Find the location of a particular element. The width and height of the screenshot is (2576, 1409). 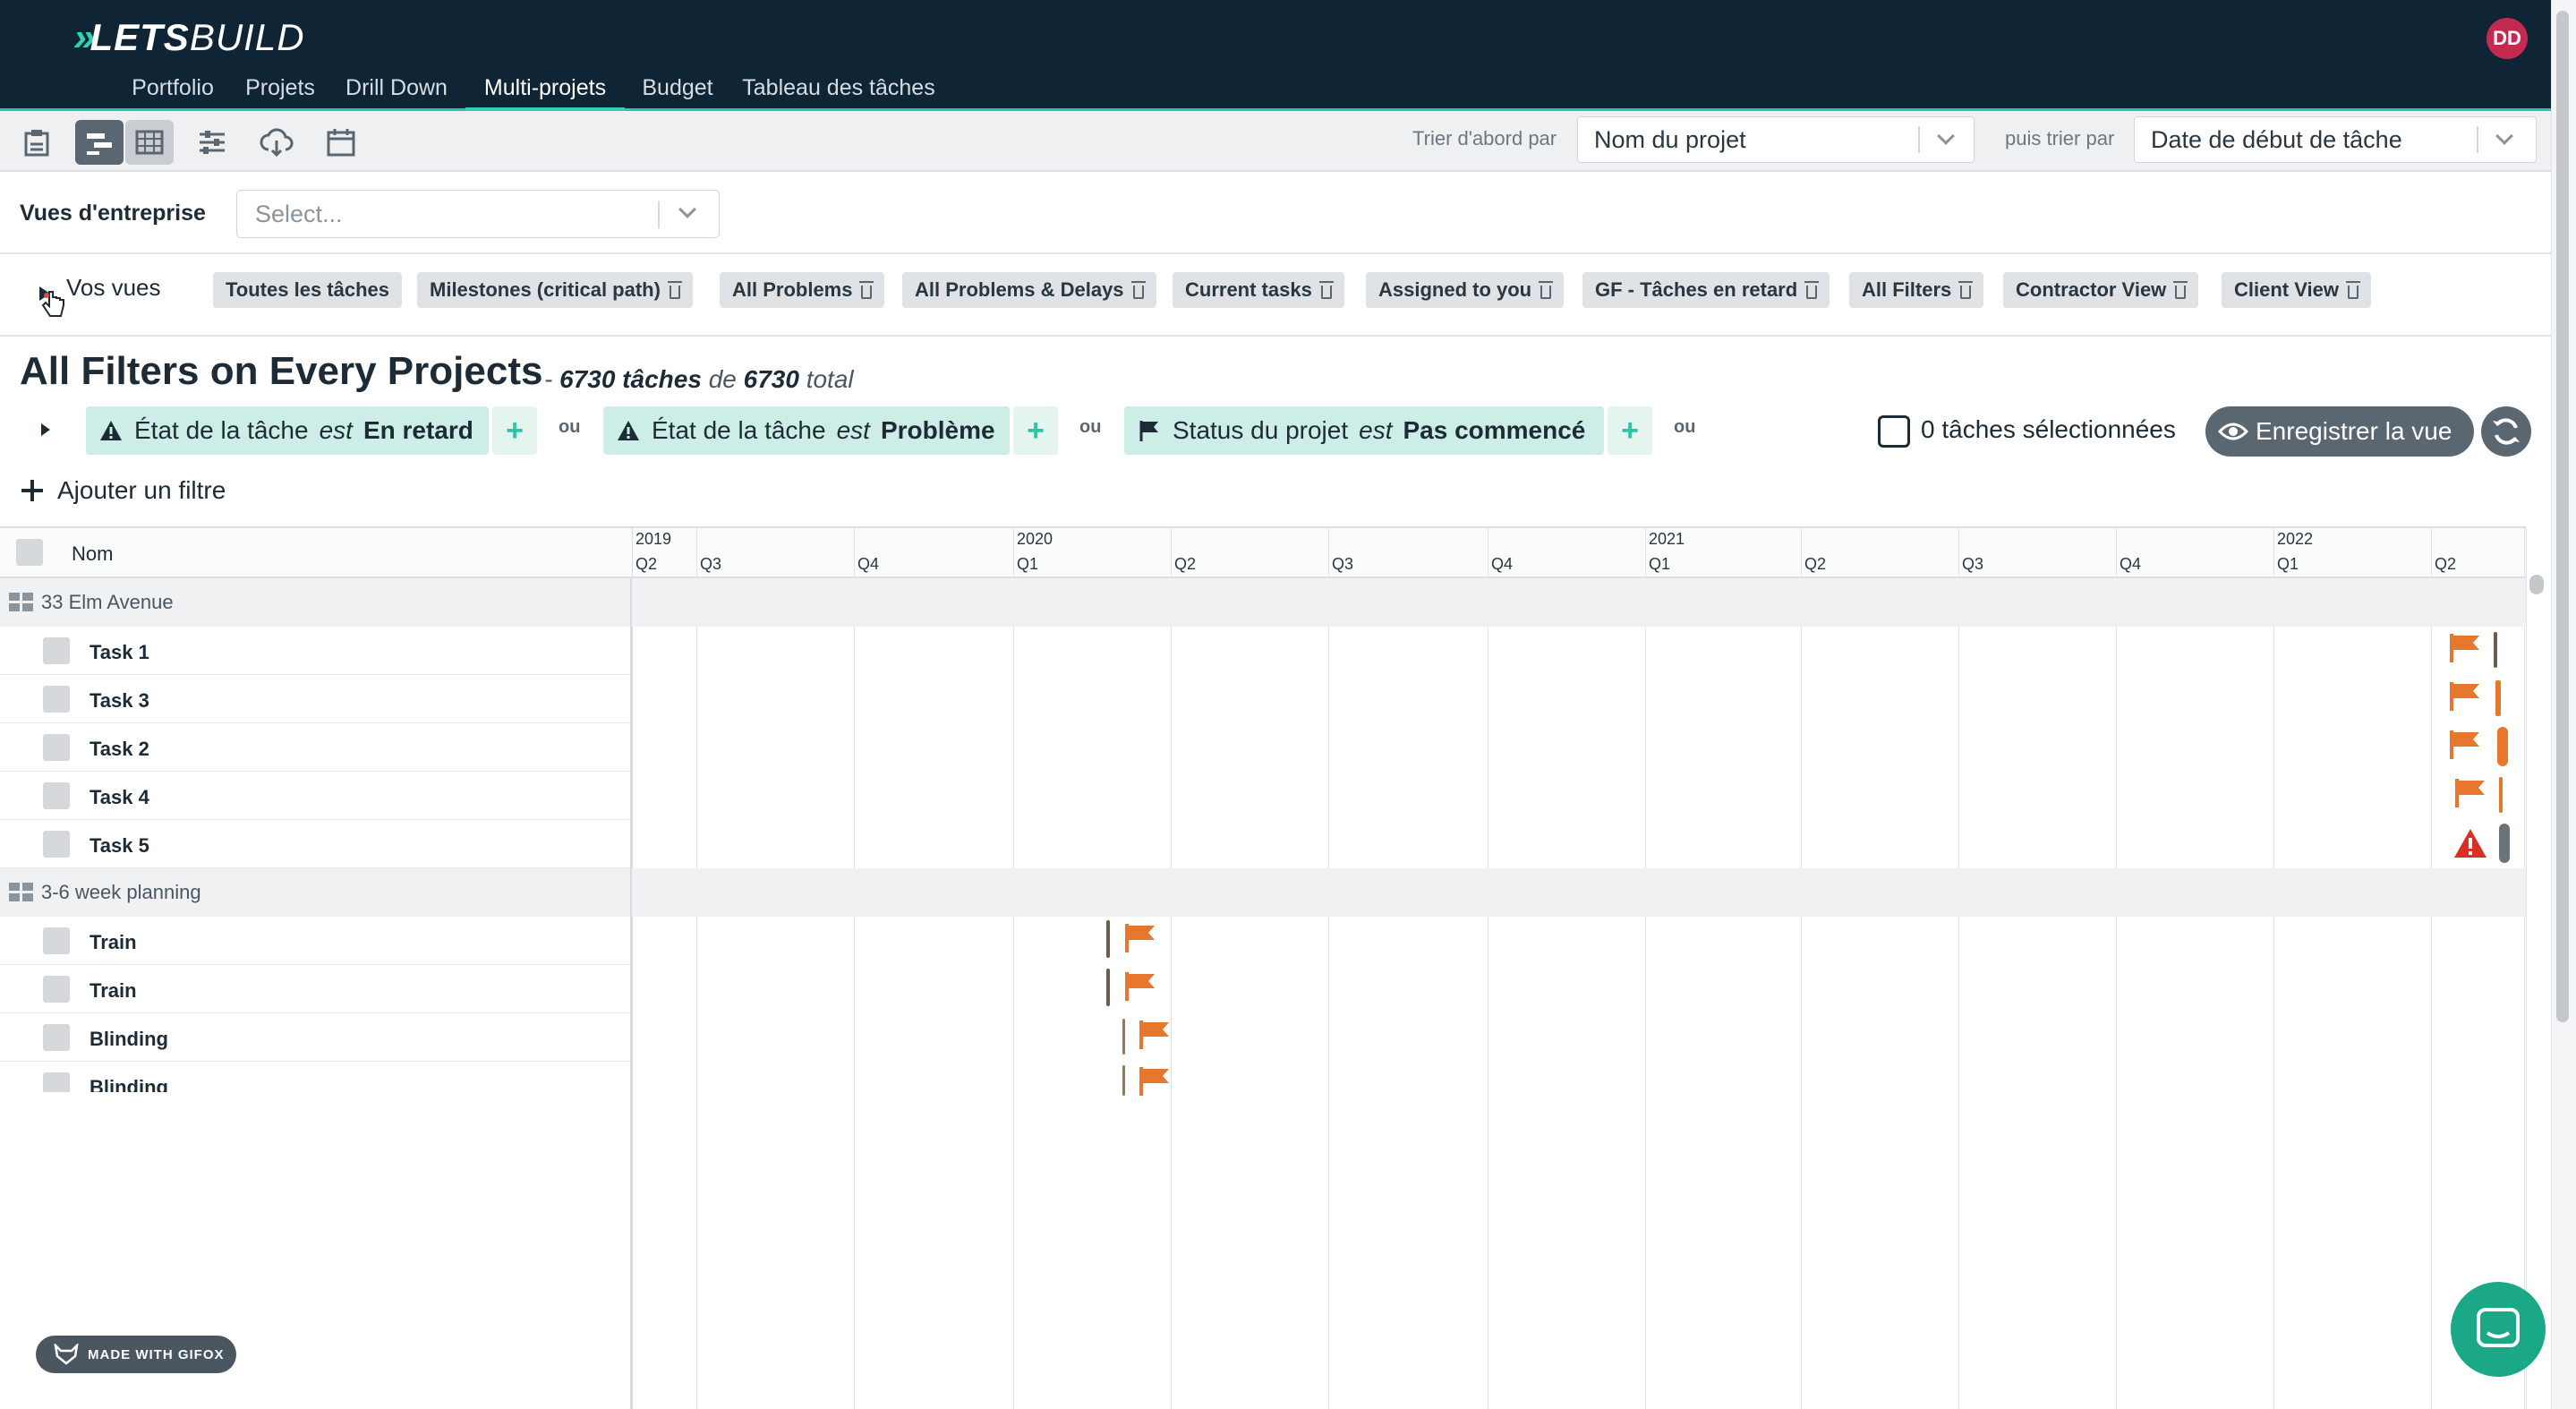

group-row: 33 Elm Avenue is located at coordinates (1263, 602).